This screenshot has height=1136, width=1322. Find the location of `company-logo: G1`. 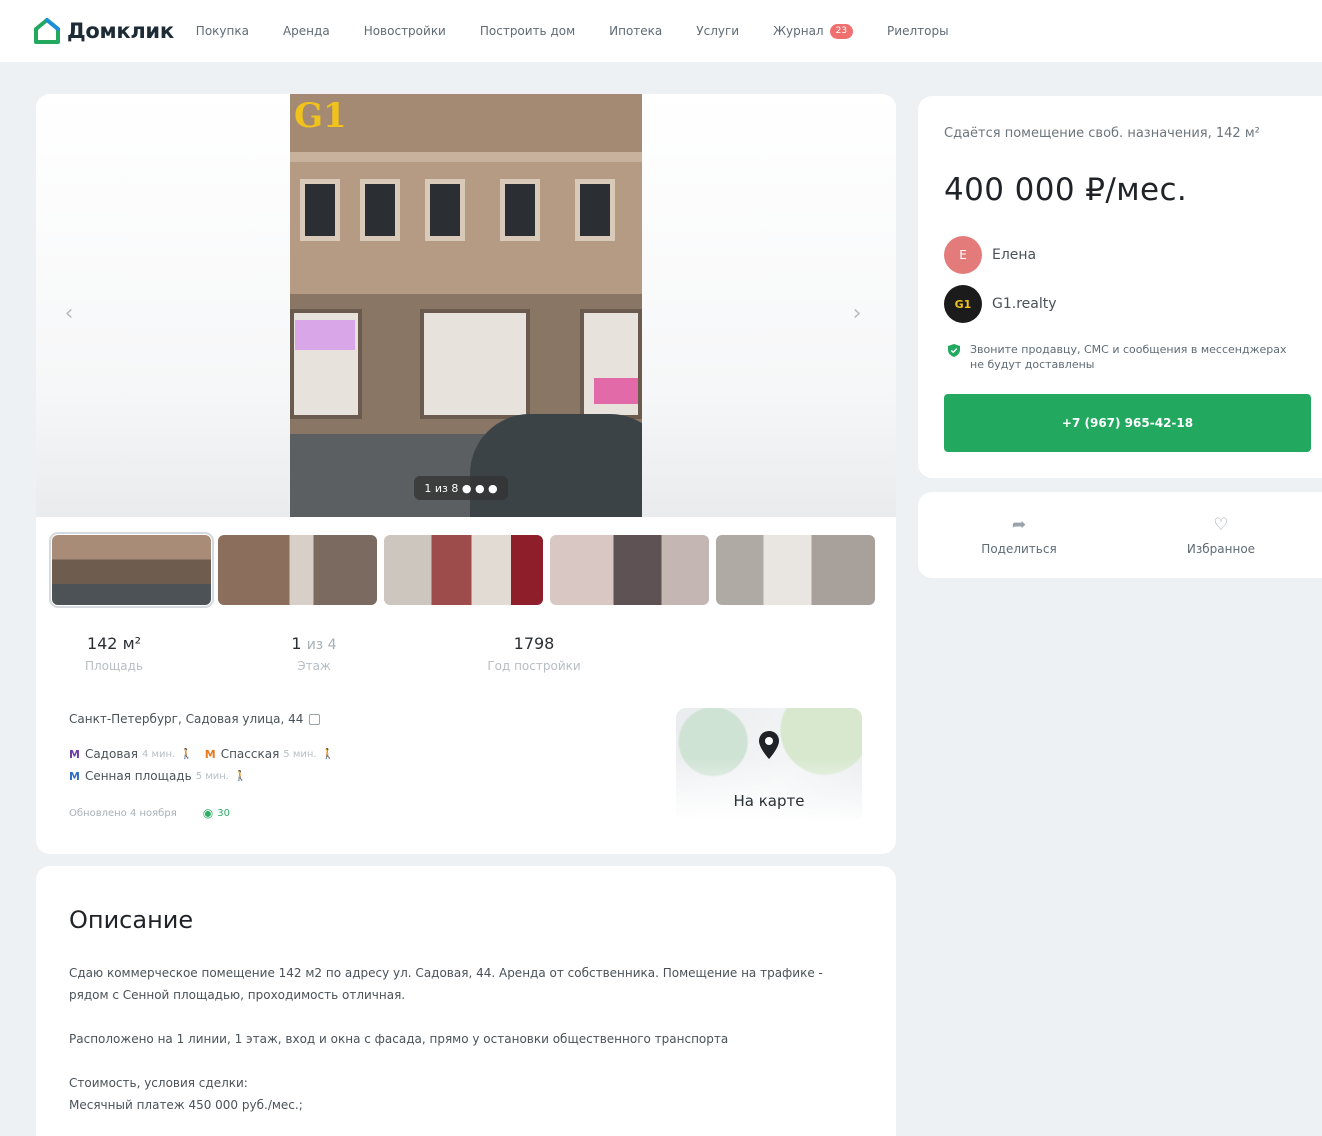

company-logo: G1 is located at coordinates (963, 304).